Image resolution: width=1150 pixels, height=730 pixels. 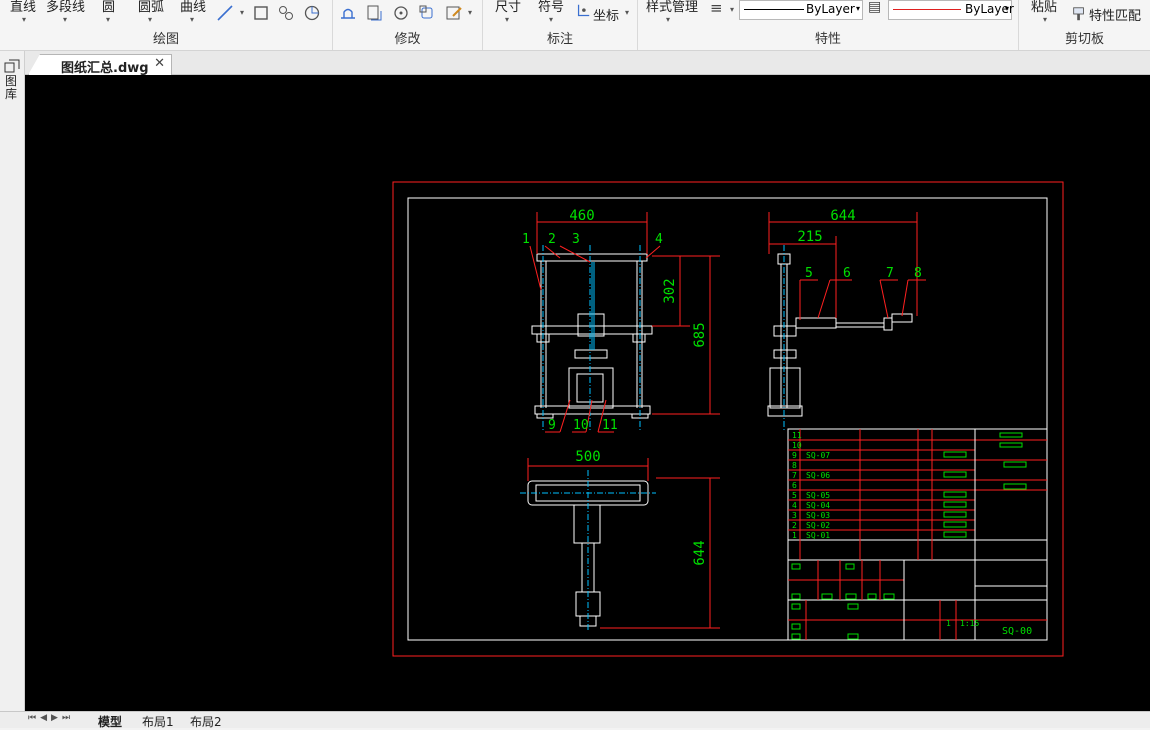 What do you see at coordinates (581, 425) in the screenshot?
I see `balloon-10: 10` at bounding box center [581, 425].